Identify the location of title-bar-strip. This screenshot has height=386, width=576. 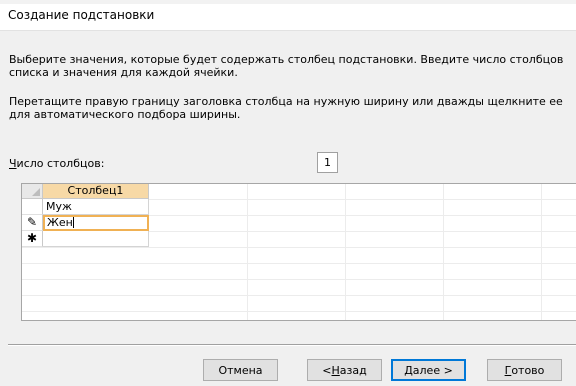
(288, 2).